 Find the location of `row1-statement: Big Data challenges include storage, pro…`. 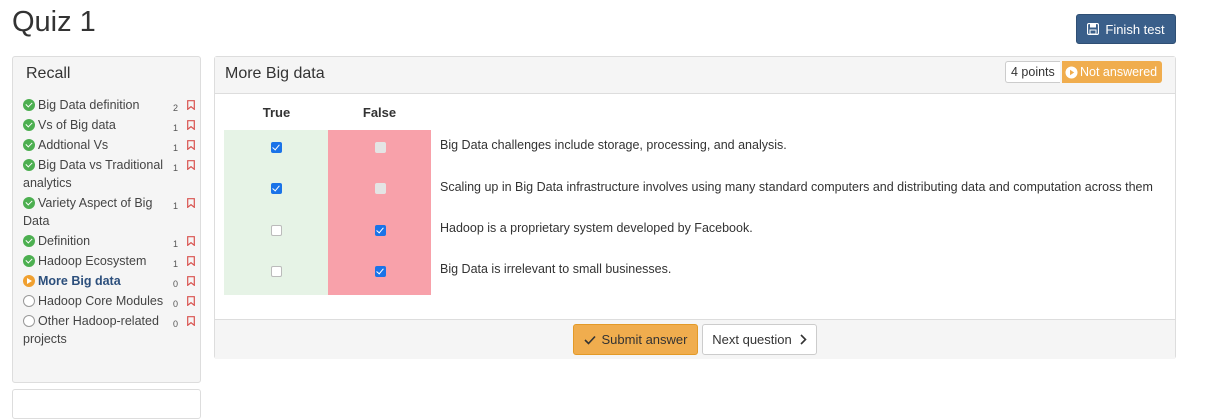

row1-statement: Big Data challenges include storage, pro… is located at coordinates (613, 145).